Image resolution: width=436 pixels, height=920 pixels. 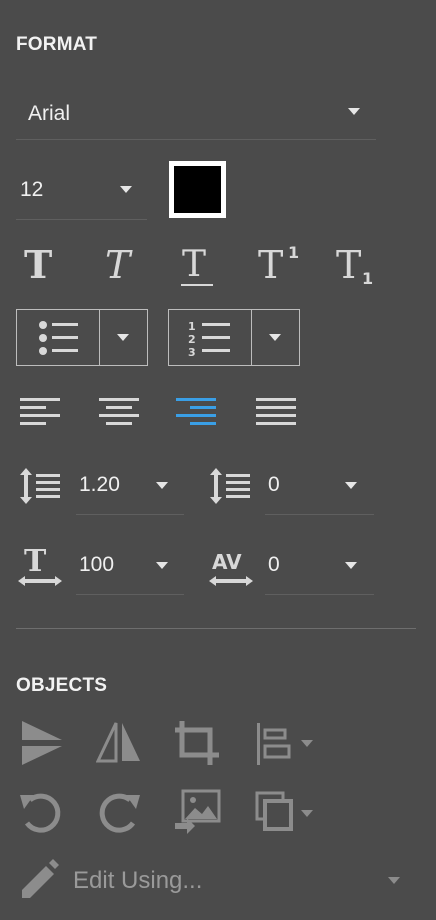 I want to click on underline-icon: T, so click(x=198, y=266).